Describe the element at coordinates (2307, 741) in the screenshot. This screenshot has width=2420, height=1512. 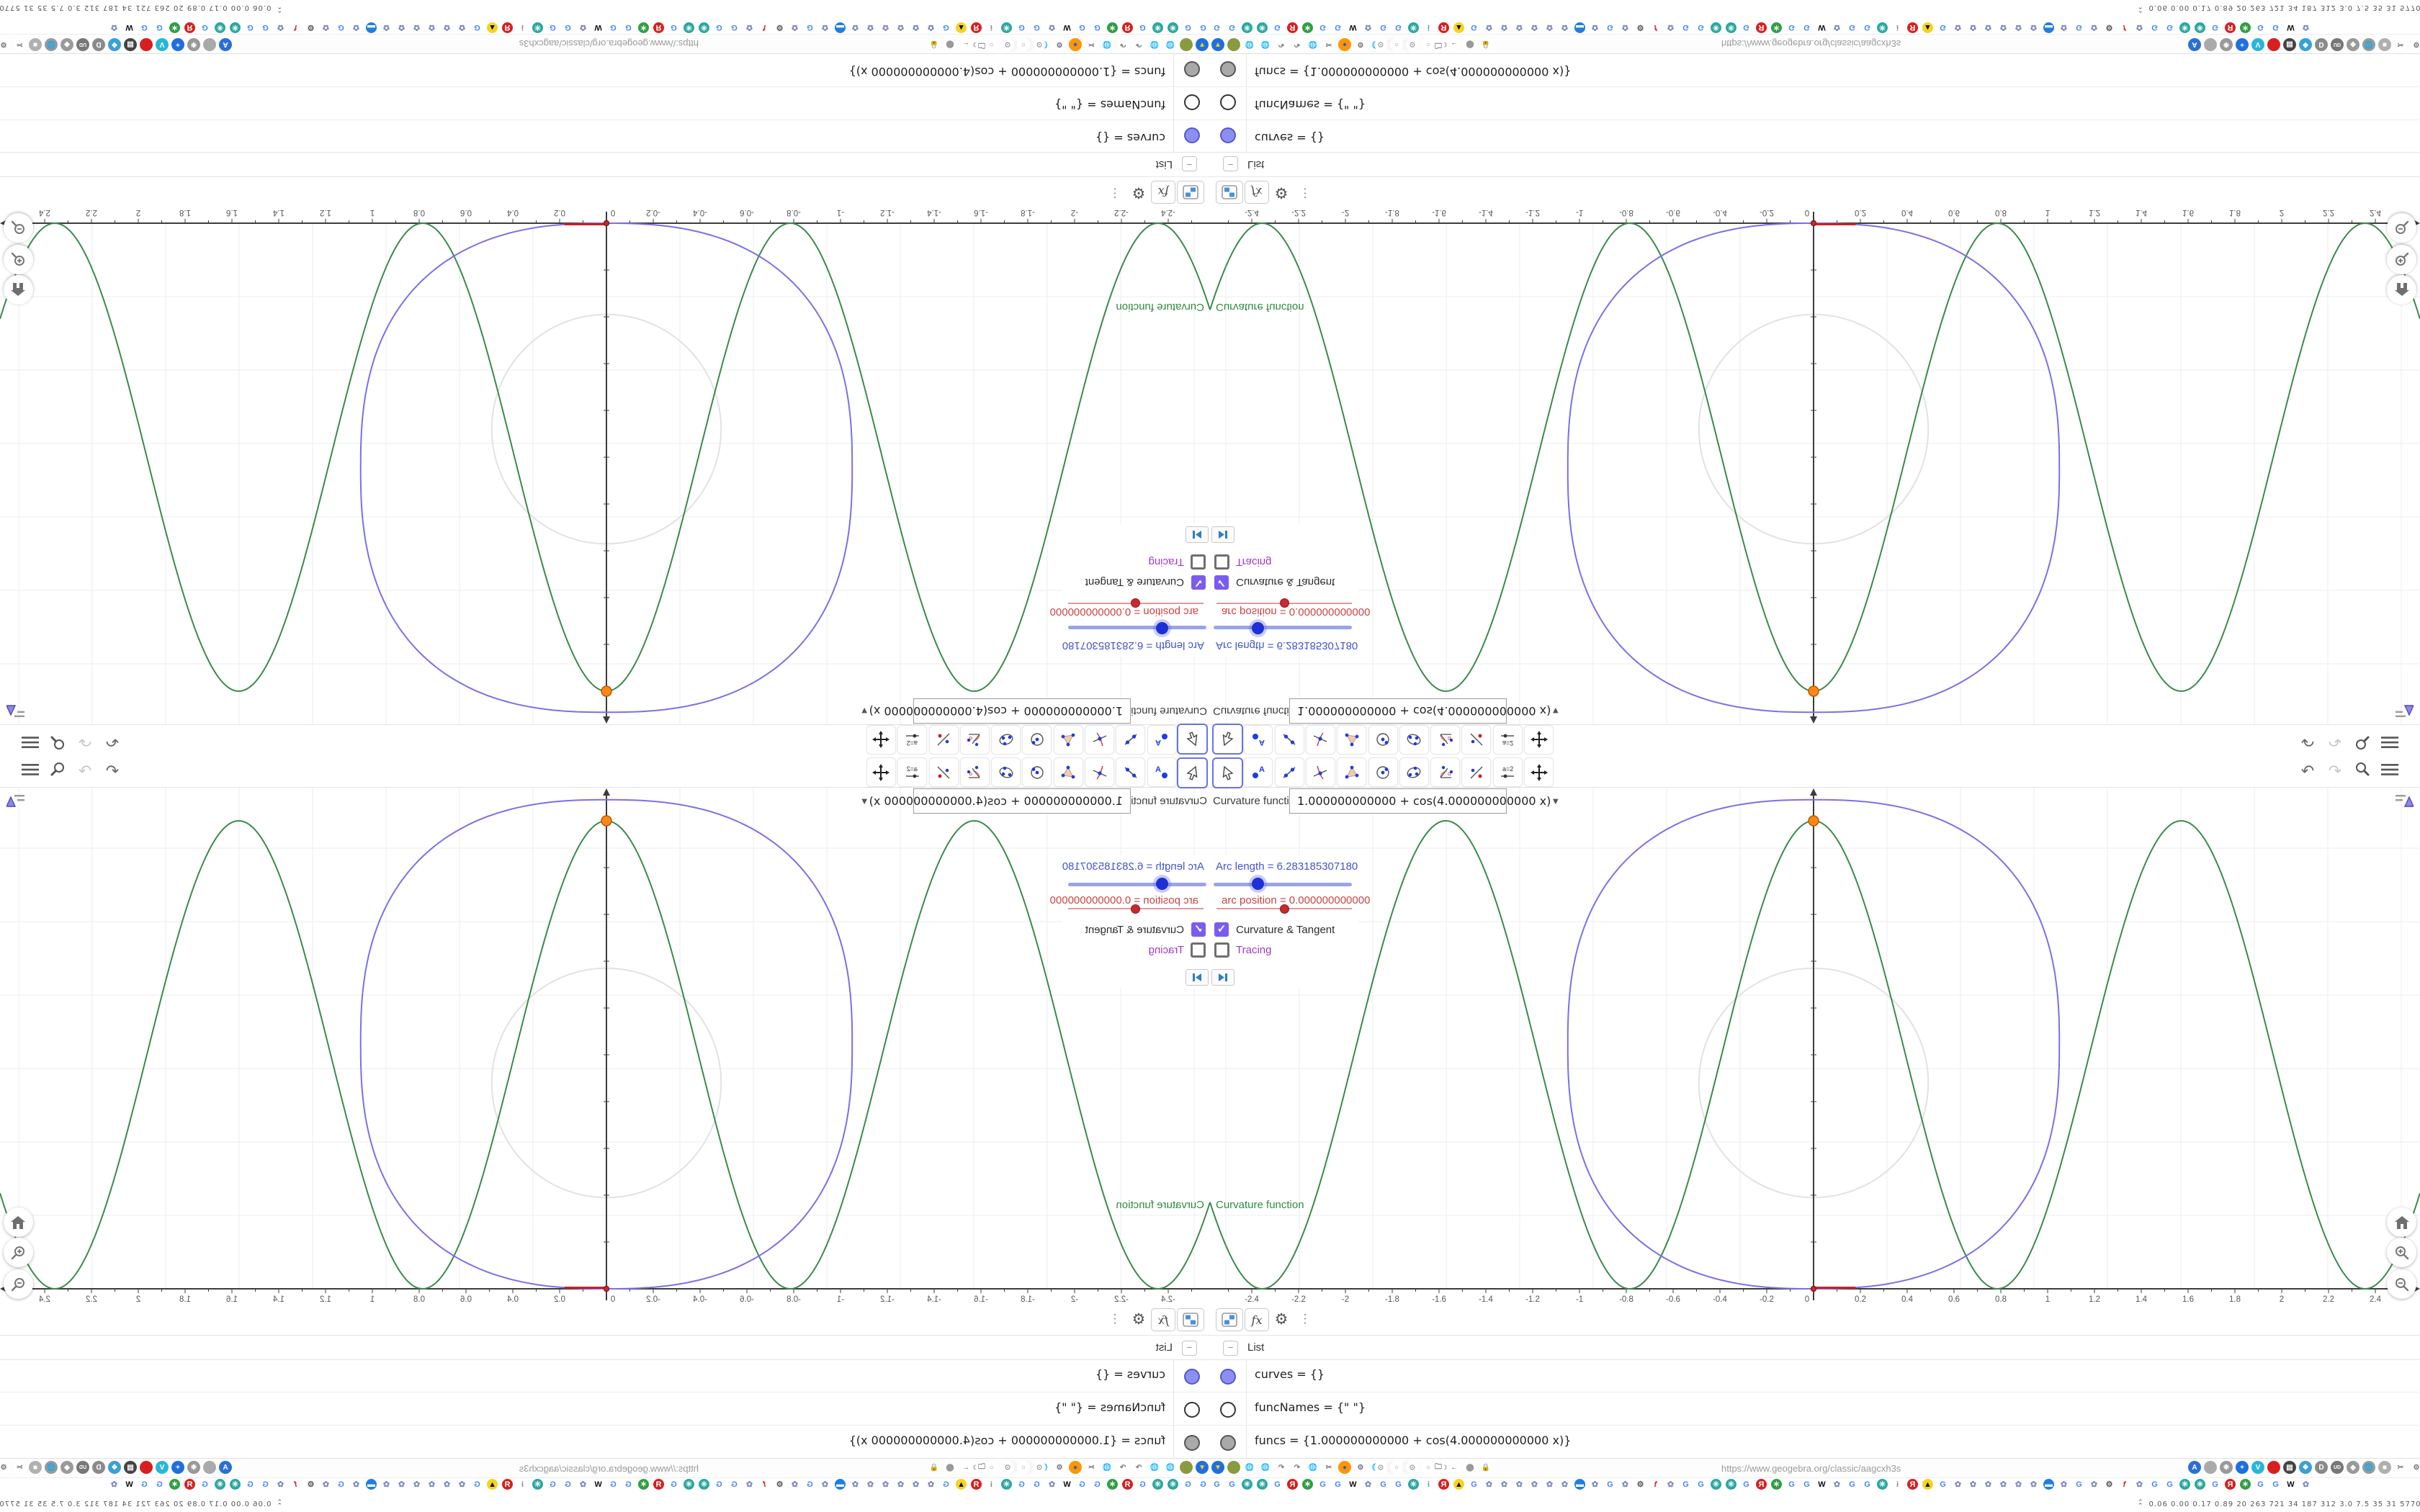
I see `undo-icon: ↶` at that location.